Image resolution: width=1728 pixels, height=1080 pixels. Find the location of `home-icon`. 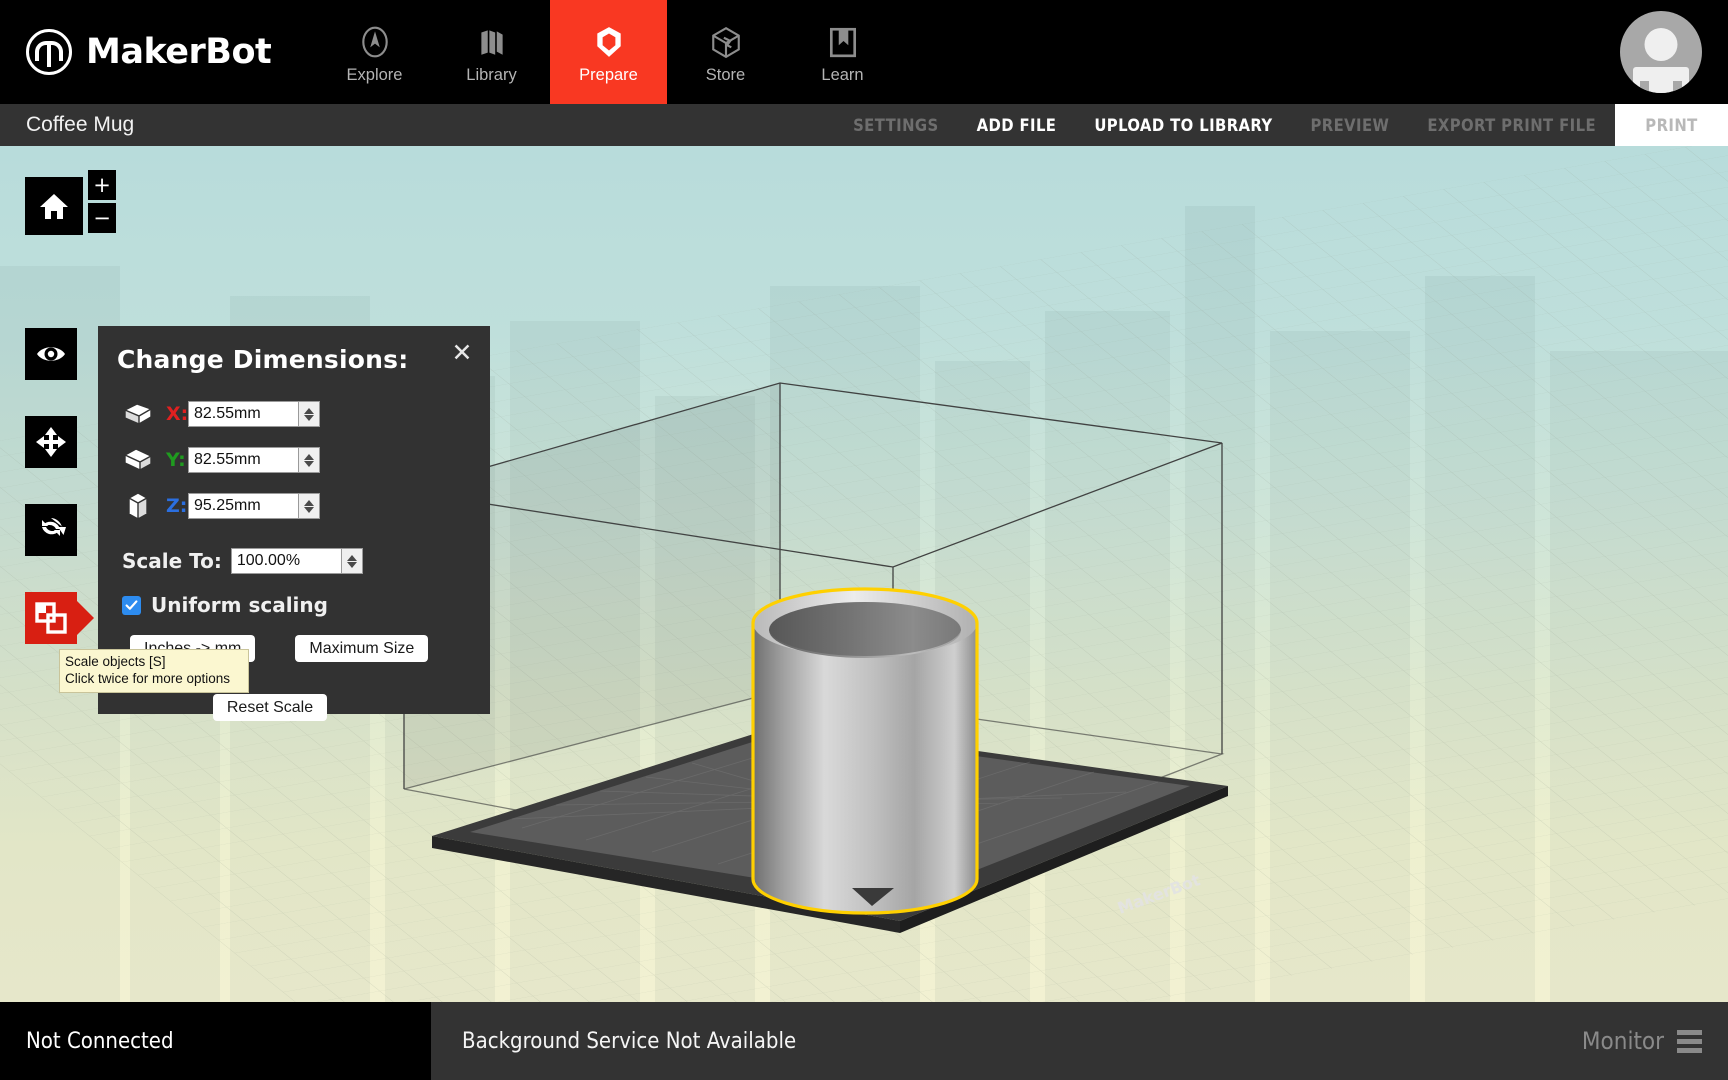

home-icon is located at coordinates (54, 206).